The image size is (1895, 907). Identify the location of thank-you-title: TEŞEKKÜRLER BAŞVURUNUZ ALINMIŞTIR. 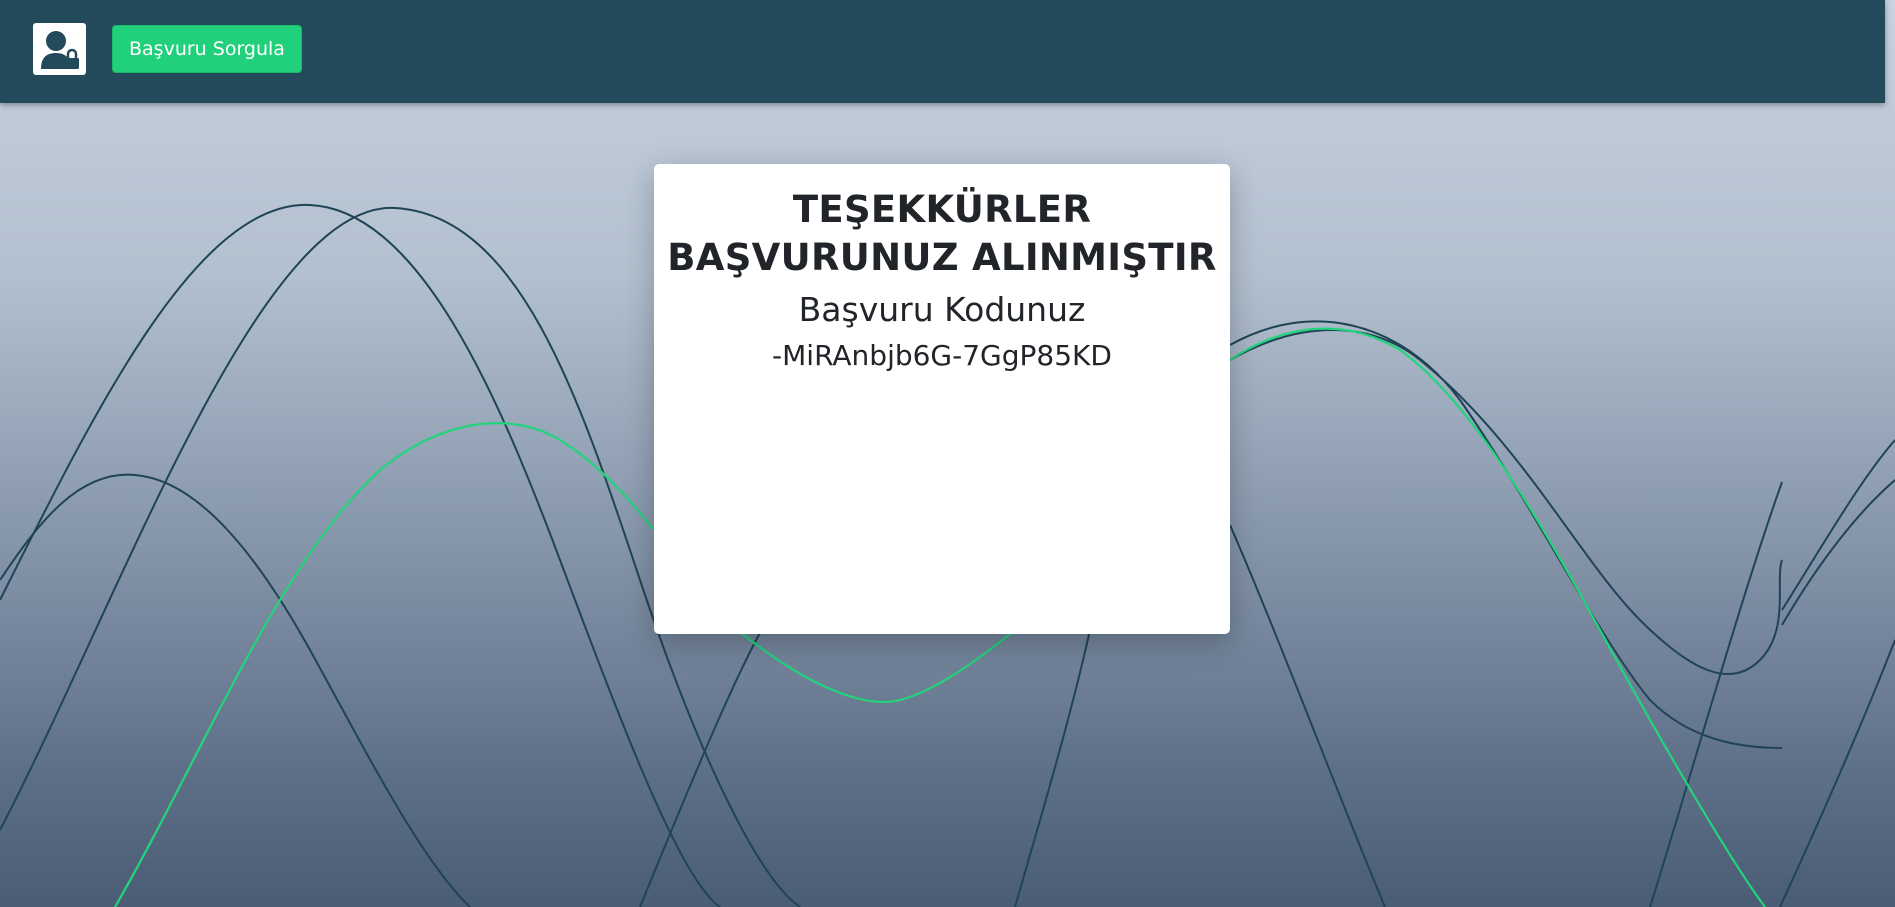
(942, 233).